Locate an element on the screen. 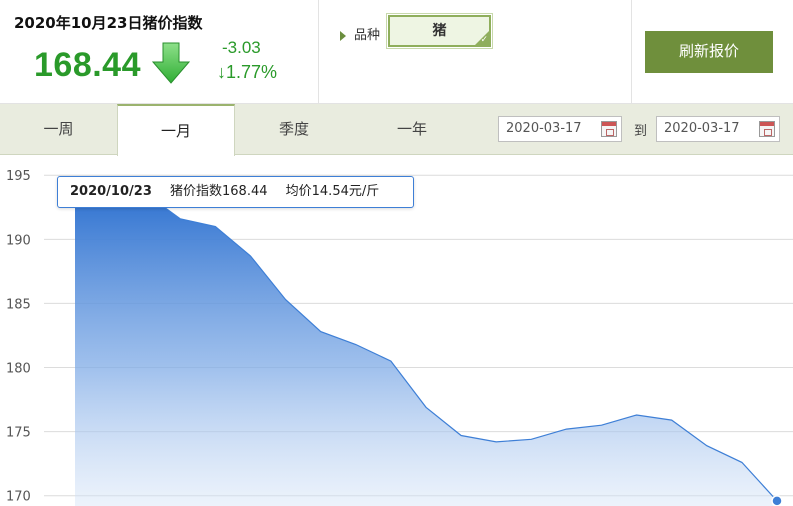 The width and height of the screenshot is (793, 506). refresh-price-button: 刷新报价 is located at coordinates (709, 52).